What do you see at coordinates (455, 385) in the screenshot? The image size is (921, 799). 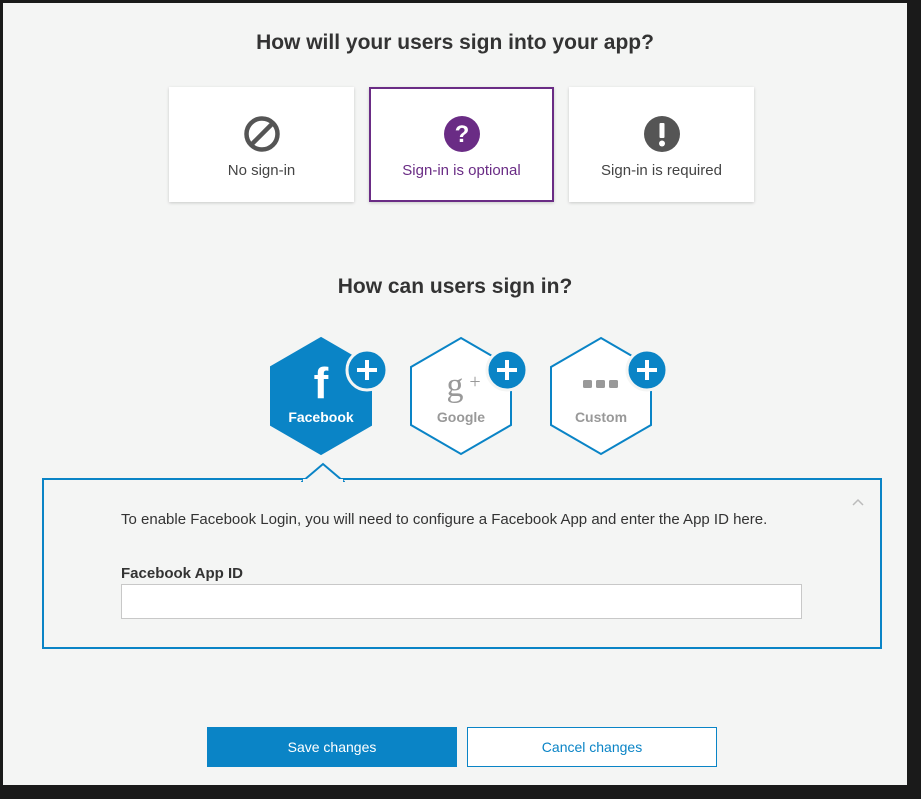 I see `svg-text: g` at bounding box center [455, 385].